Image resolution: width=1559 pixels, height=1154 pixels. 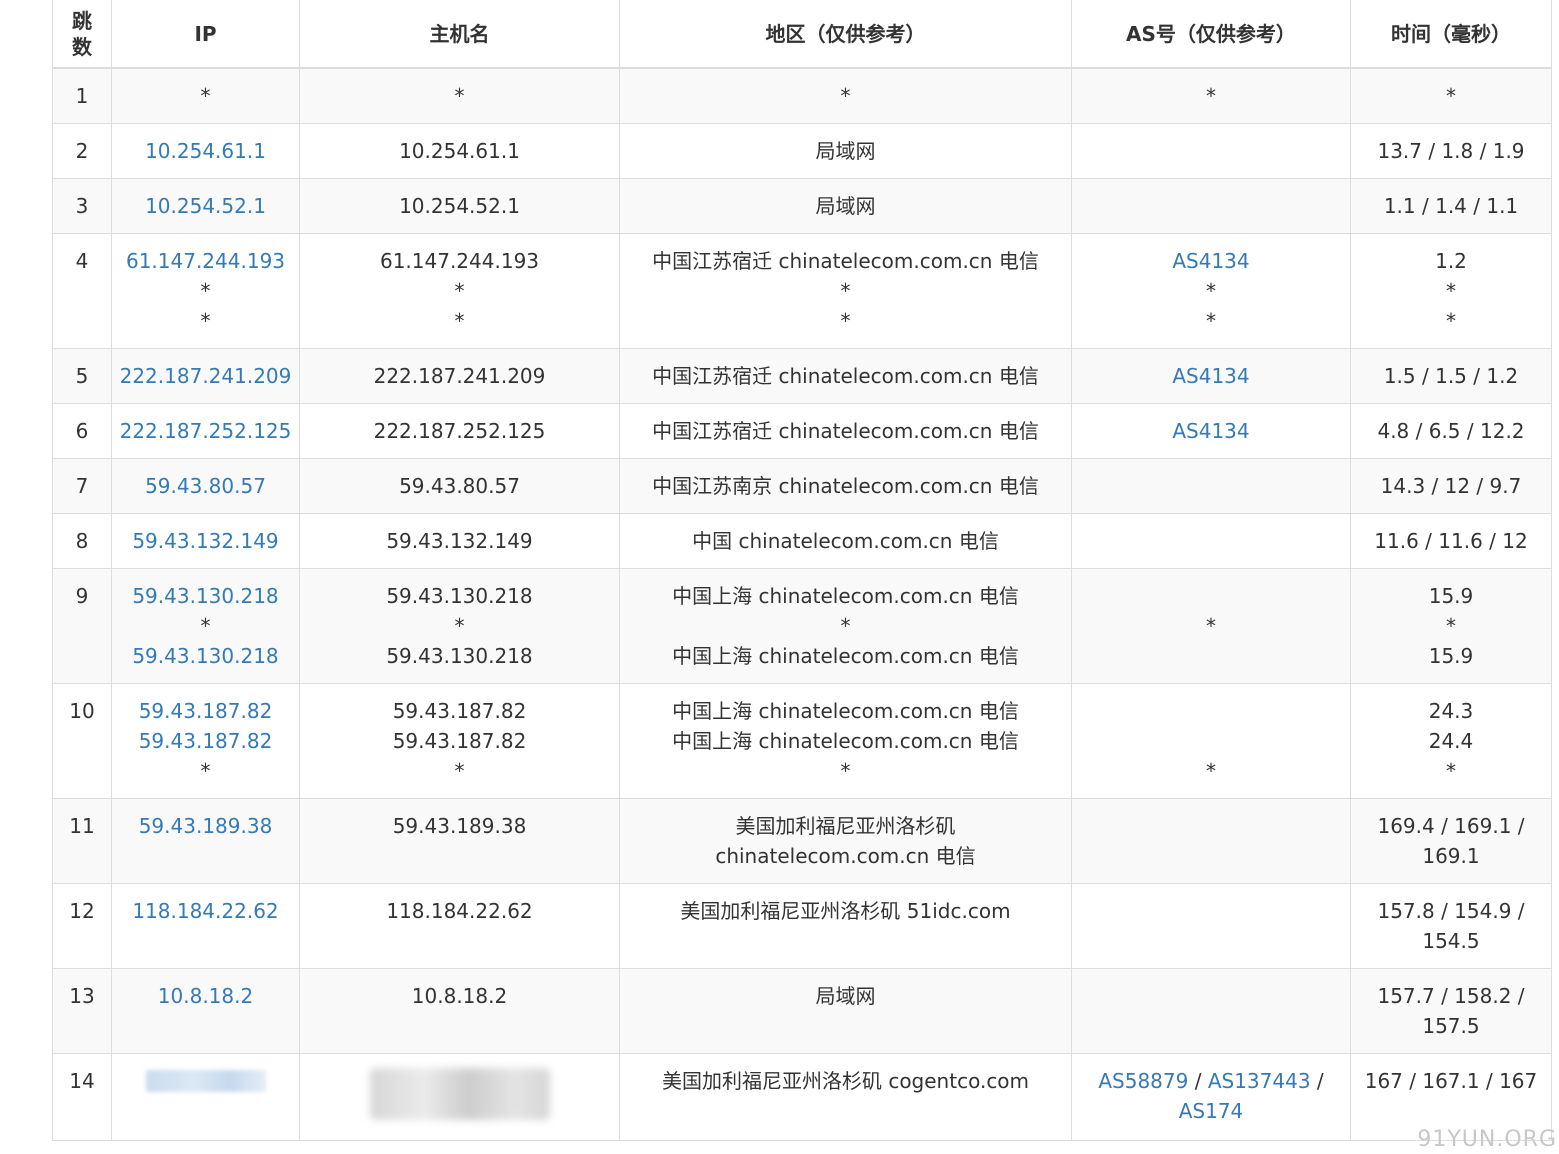 I want to click on latency-text: 14.3 / 12 / 9.7, so click(x=1451, y=486).